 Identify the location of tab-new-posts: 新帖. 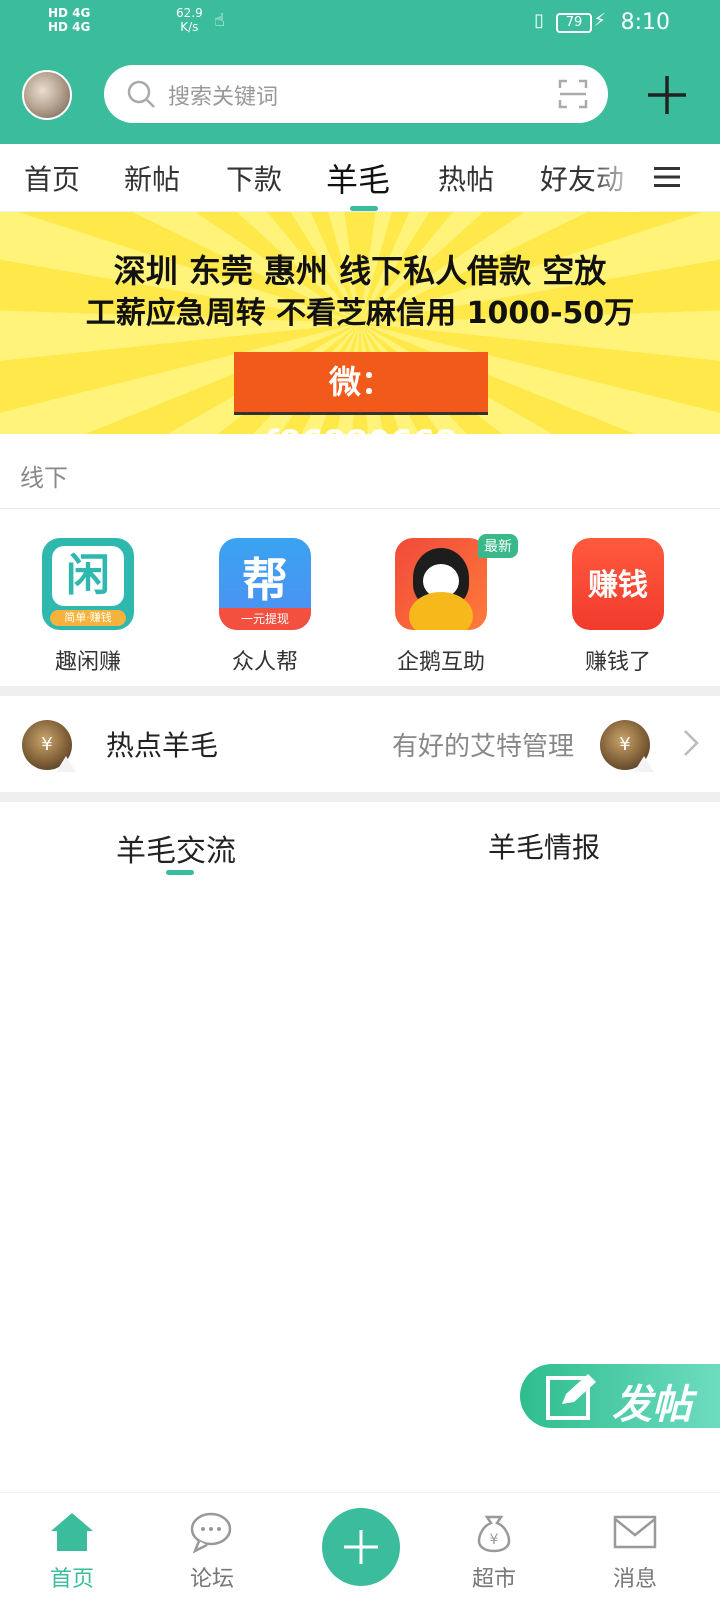
(152, 178).